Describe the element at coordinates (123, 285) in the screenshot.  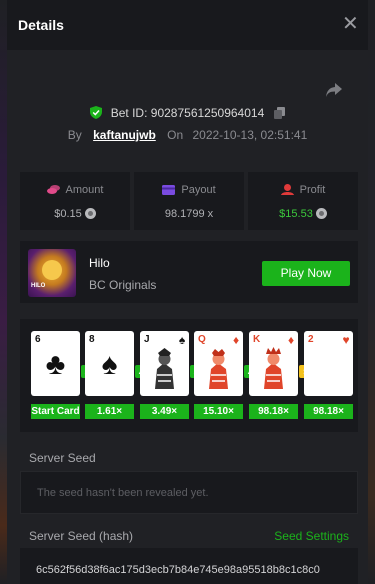
I see `game-provider: BC Originals` at that location.